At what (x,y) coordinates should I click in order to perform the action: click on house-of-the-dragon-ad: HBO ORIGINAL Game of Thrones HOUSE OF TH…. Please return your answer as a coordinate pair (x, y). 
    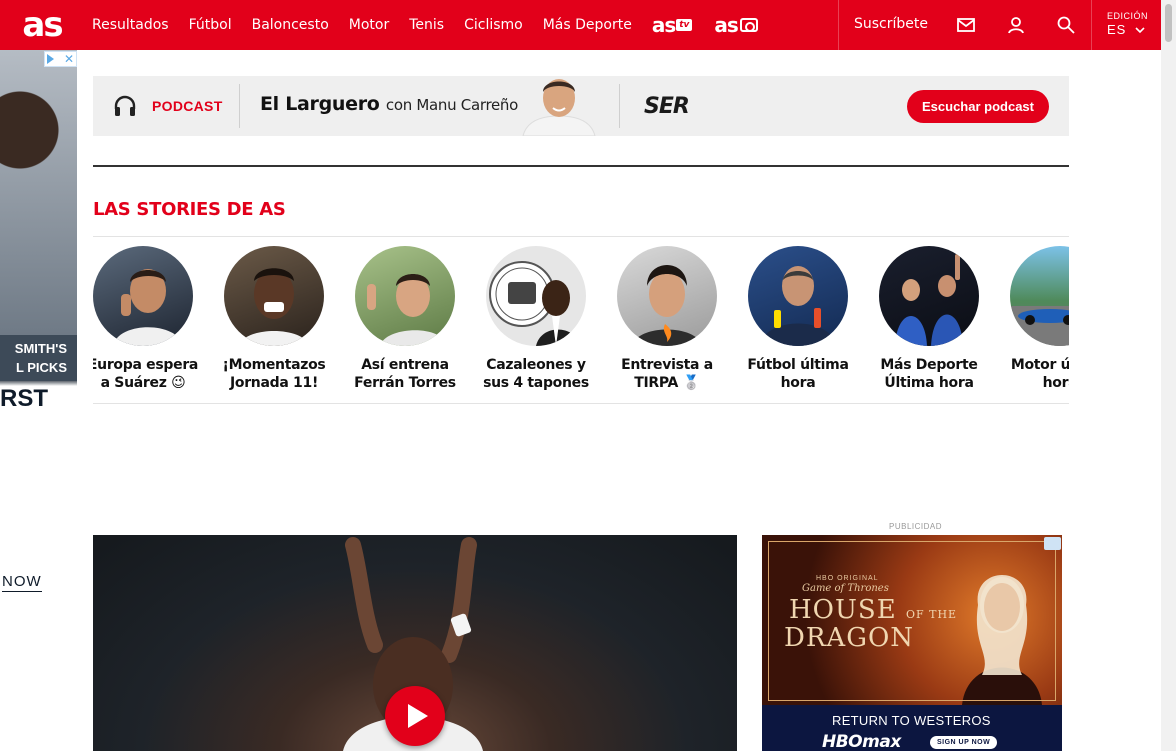
    Looking at the image, I should click on (912, 643).